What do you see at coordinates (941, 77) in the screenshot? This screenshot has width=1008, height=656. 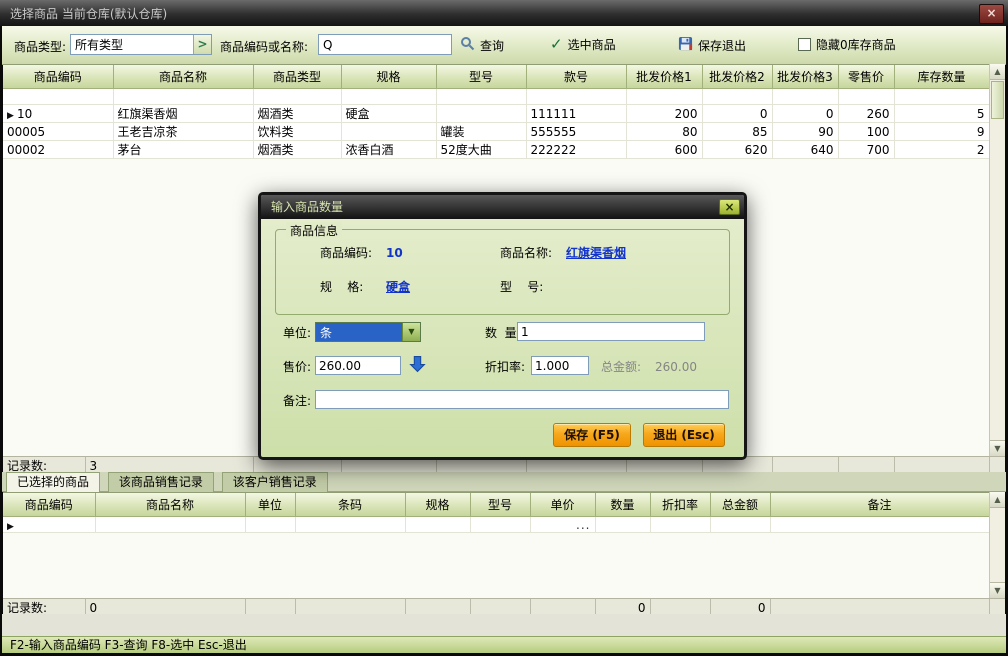 I see `col-header-stock: 库存数量` at bounding box center [941, 77].